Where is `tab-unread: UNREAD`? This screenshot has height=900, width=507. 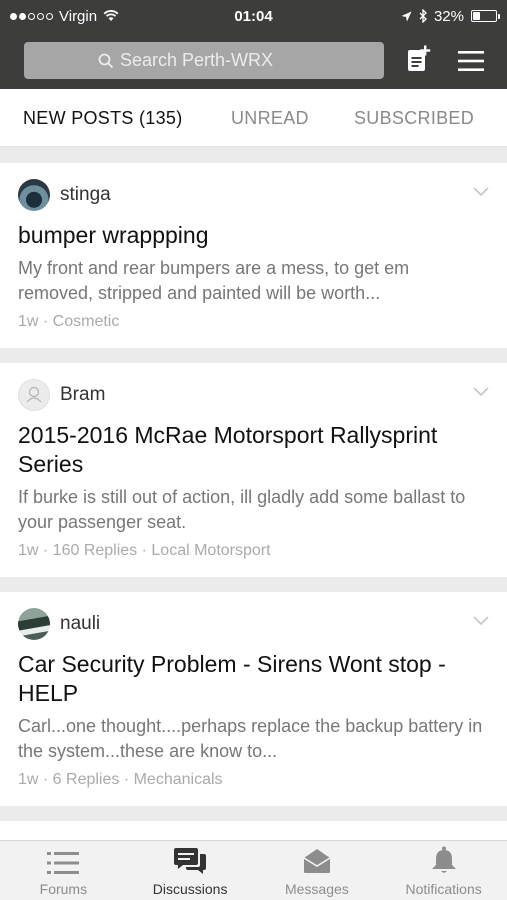 tab-unread: UNREAD is located at coordinates (270, 118).